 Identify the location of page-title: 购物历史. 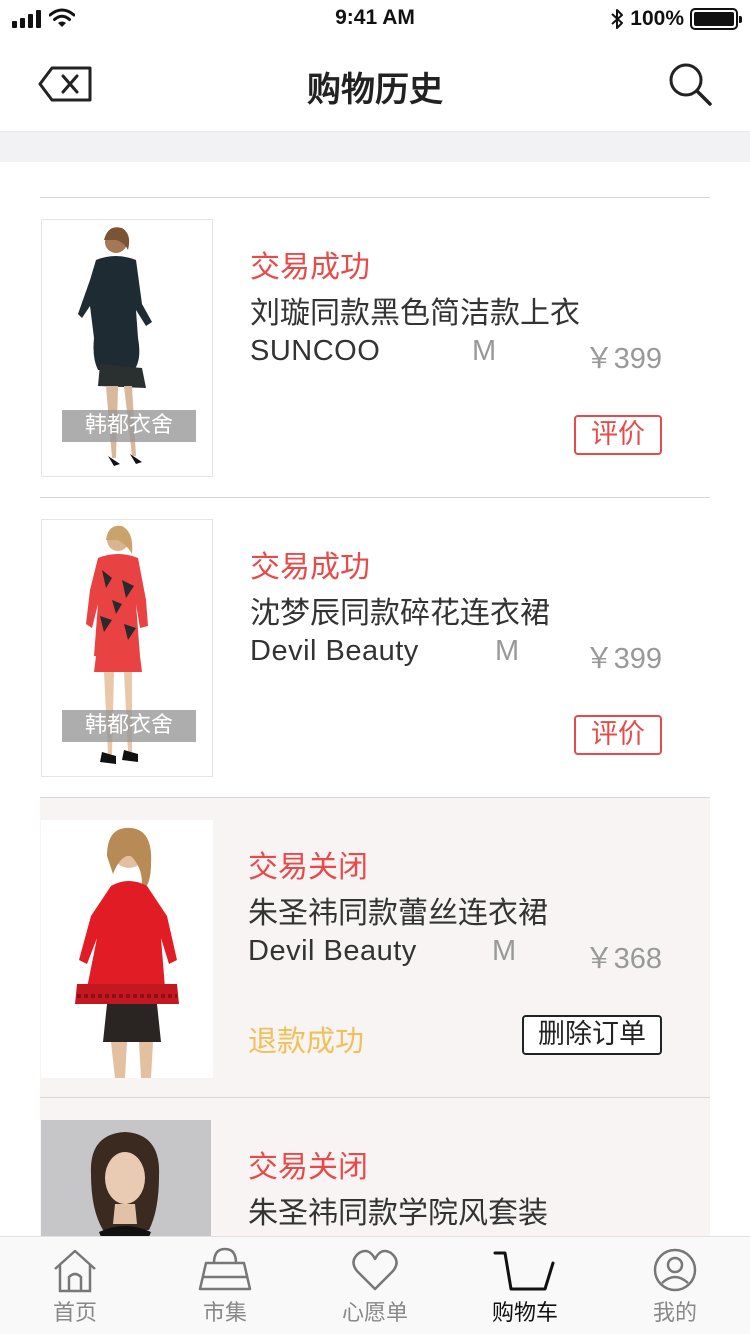
(375, 90).